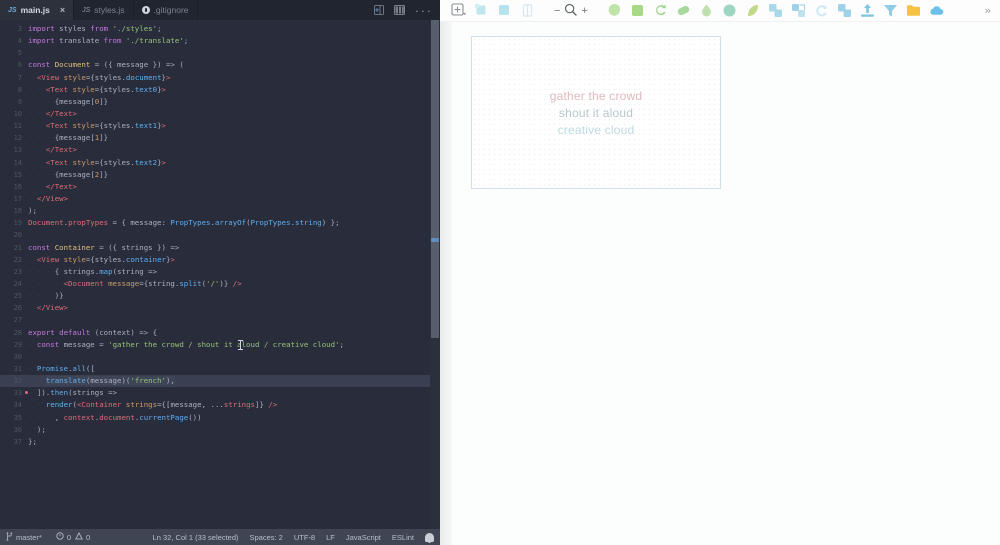 Image resolution: width=1000 pixels, height=545 pixels. Describe the element at coordinates (220, 211) in the screenshot. I see `code-line: 18);` at that location.